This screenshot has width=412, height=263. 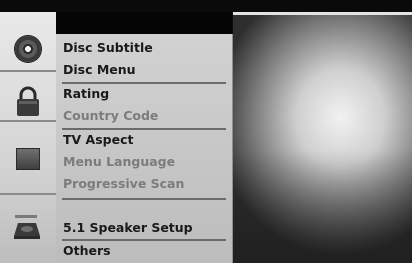 I want to click on menu-item-tv-aspect: TV Aspect, so click(x=98, y=140).